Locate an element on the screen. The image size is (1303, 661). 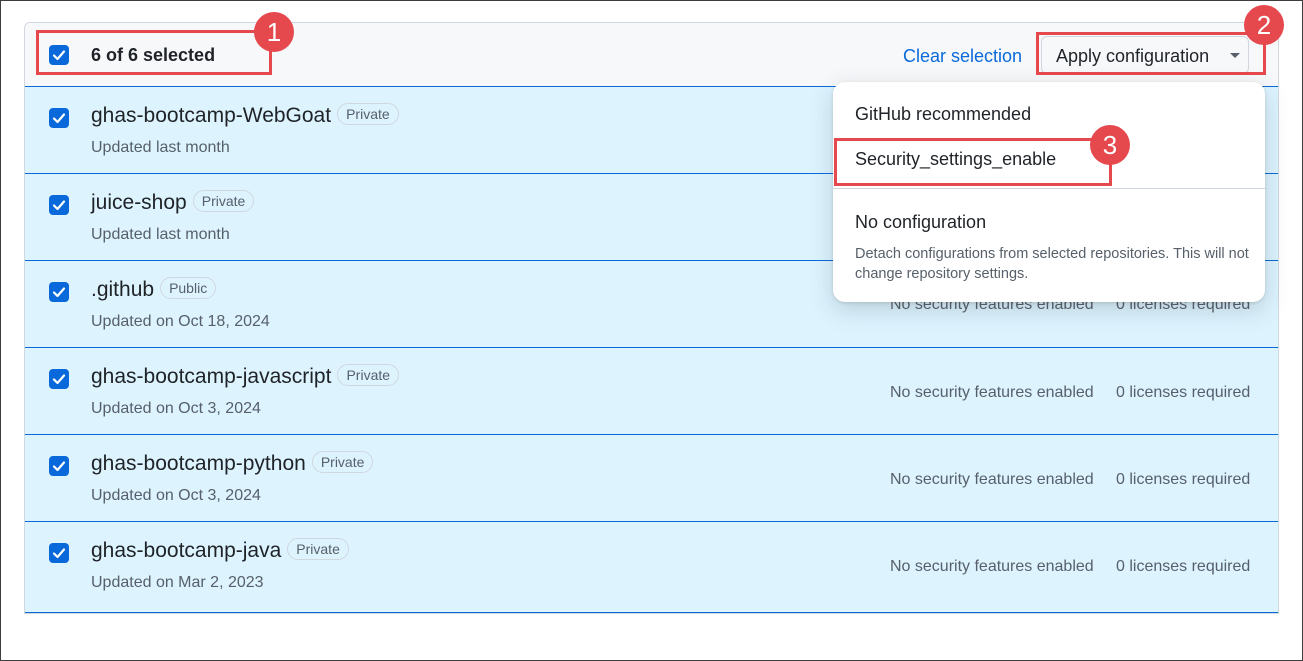
repo-name-line: .github Public is located at coordinates (154, 289).